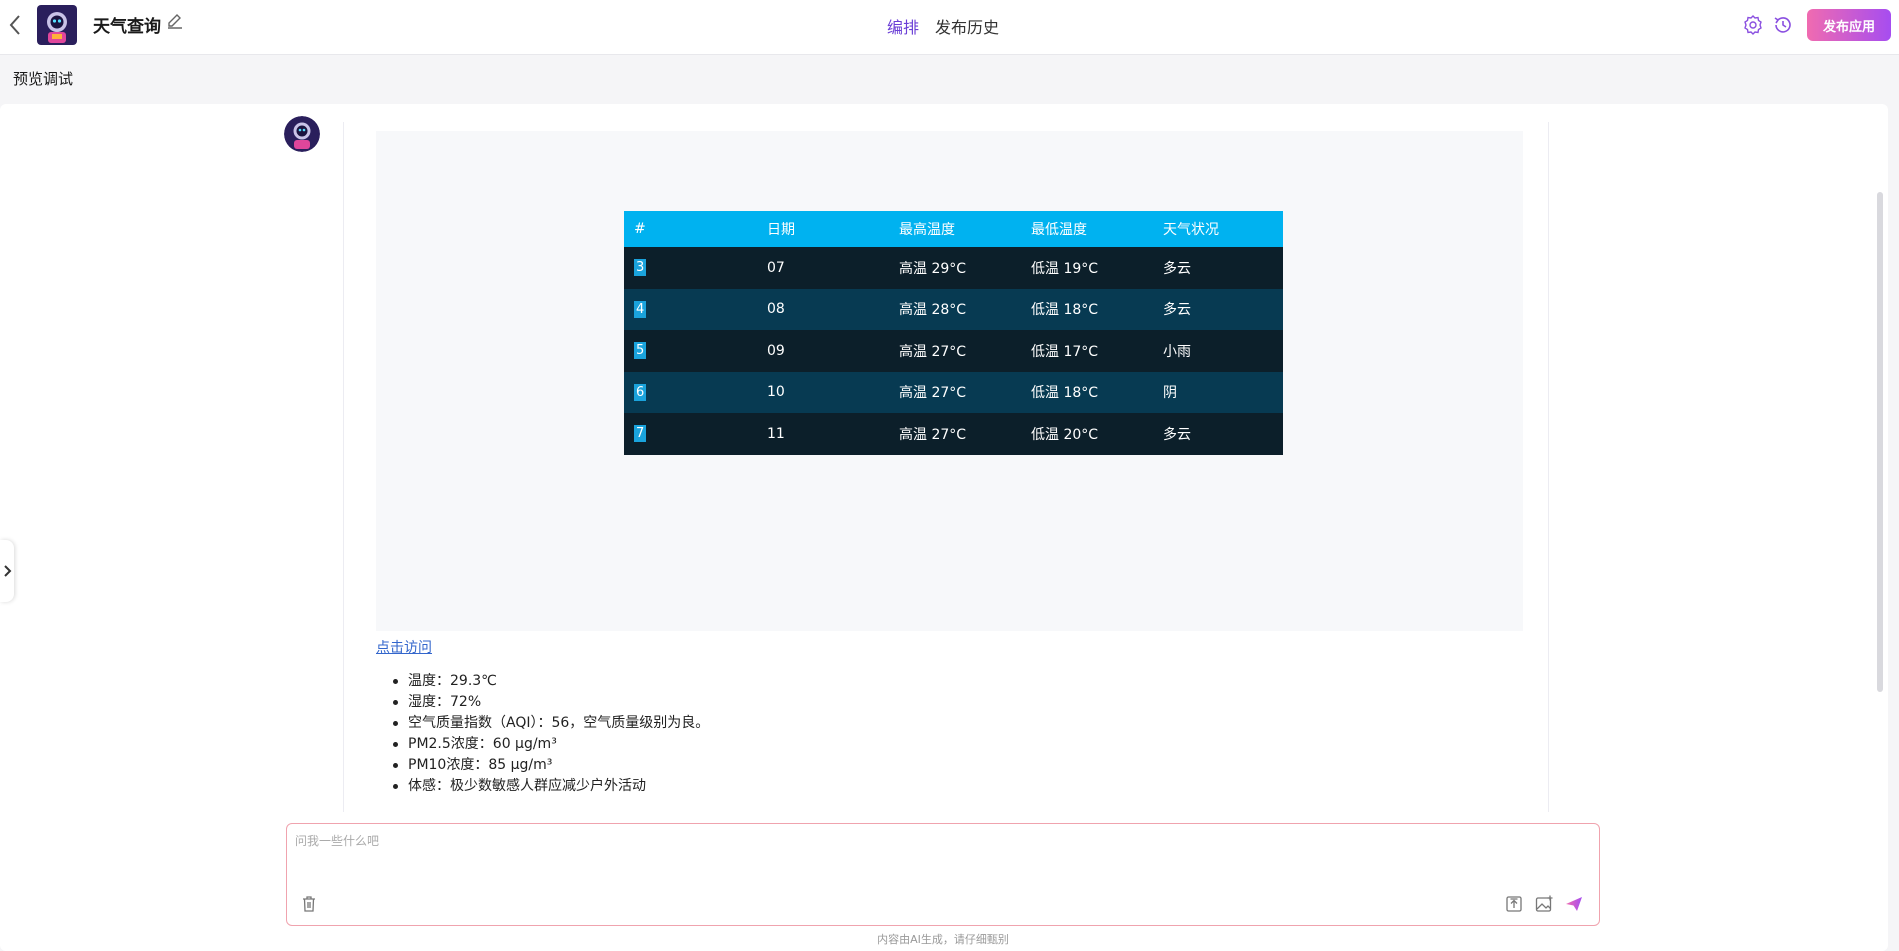 The height and width of the screenshot is (951, 1899). What do you see at coordinates (943, 939) in the screenshot?
I see `ai-disclaimer: 内容由AI生成，请仔细甄别` at bounding box center [943, 939].